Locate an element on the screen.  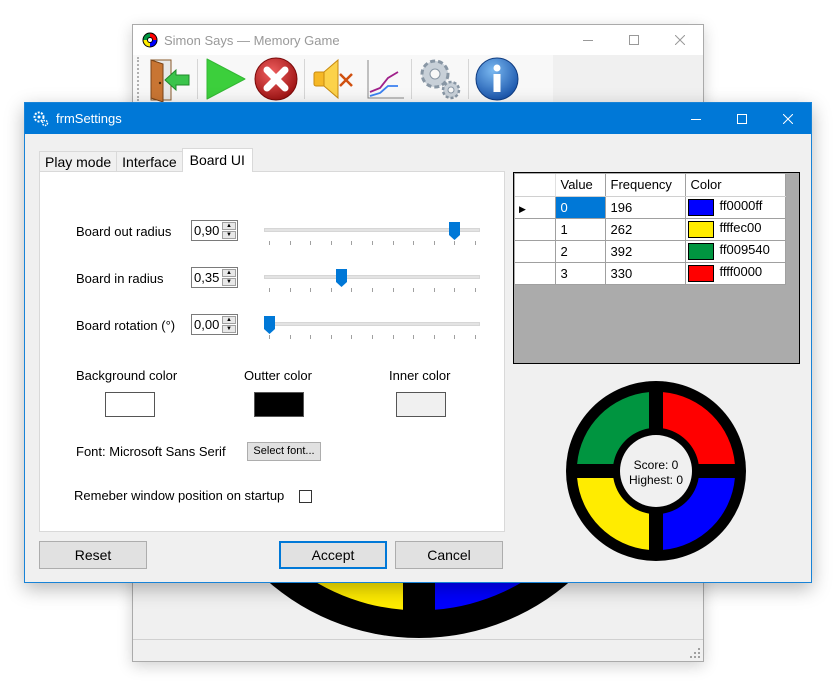
slider-track is located at coordinates (372, 230).